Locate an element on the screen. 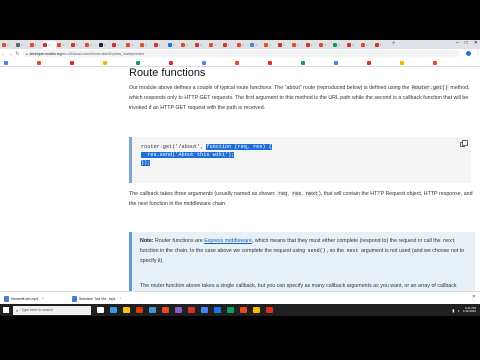  windows-start-icon is located at coordinates (6, 310).